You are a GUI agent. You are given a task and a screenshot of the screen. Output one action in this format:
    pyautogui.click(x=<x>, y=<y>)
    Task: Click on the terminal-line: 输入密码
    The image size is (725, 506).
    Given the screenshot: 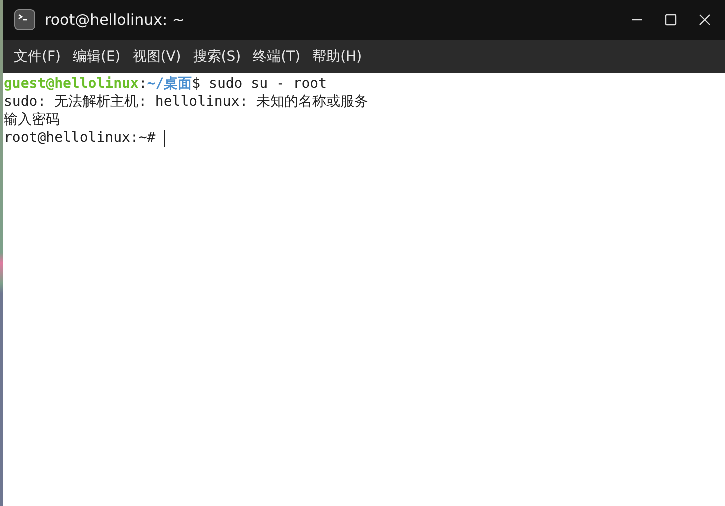 What is the action you would take?
    pyautogui.click(x=32, y=120)
    